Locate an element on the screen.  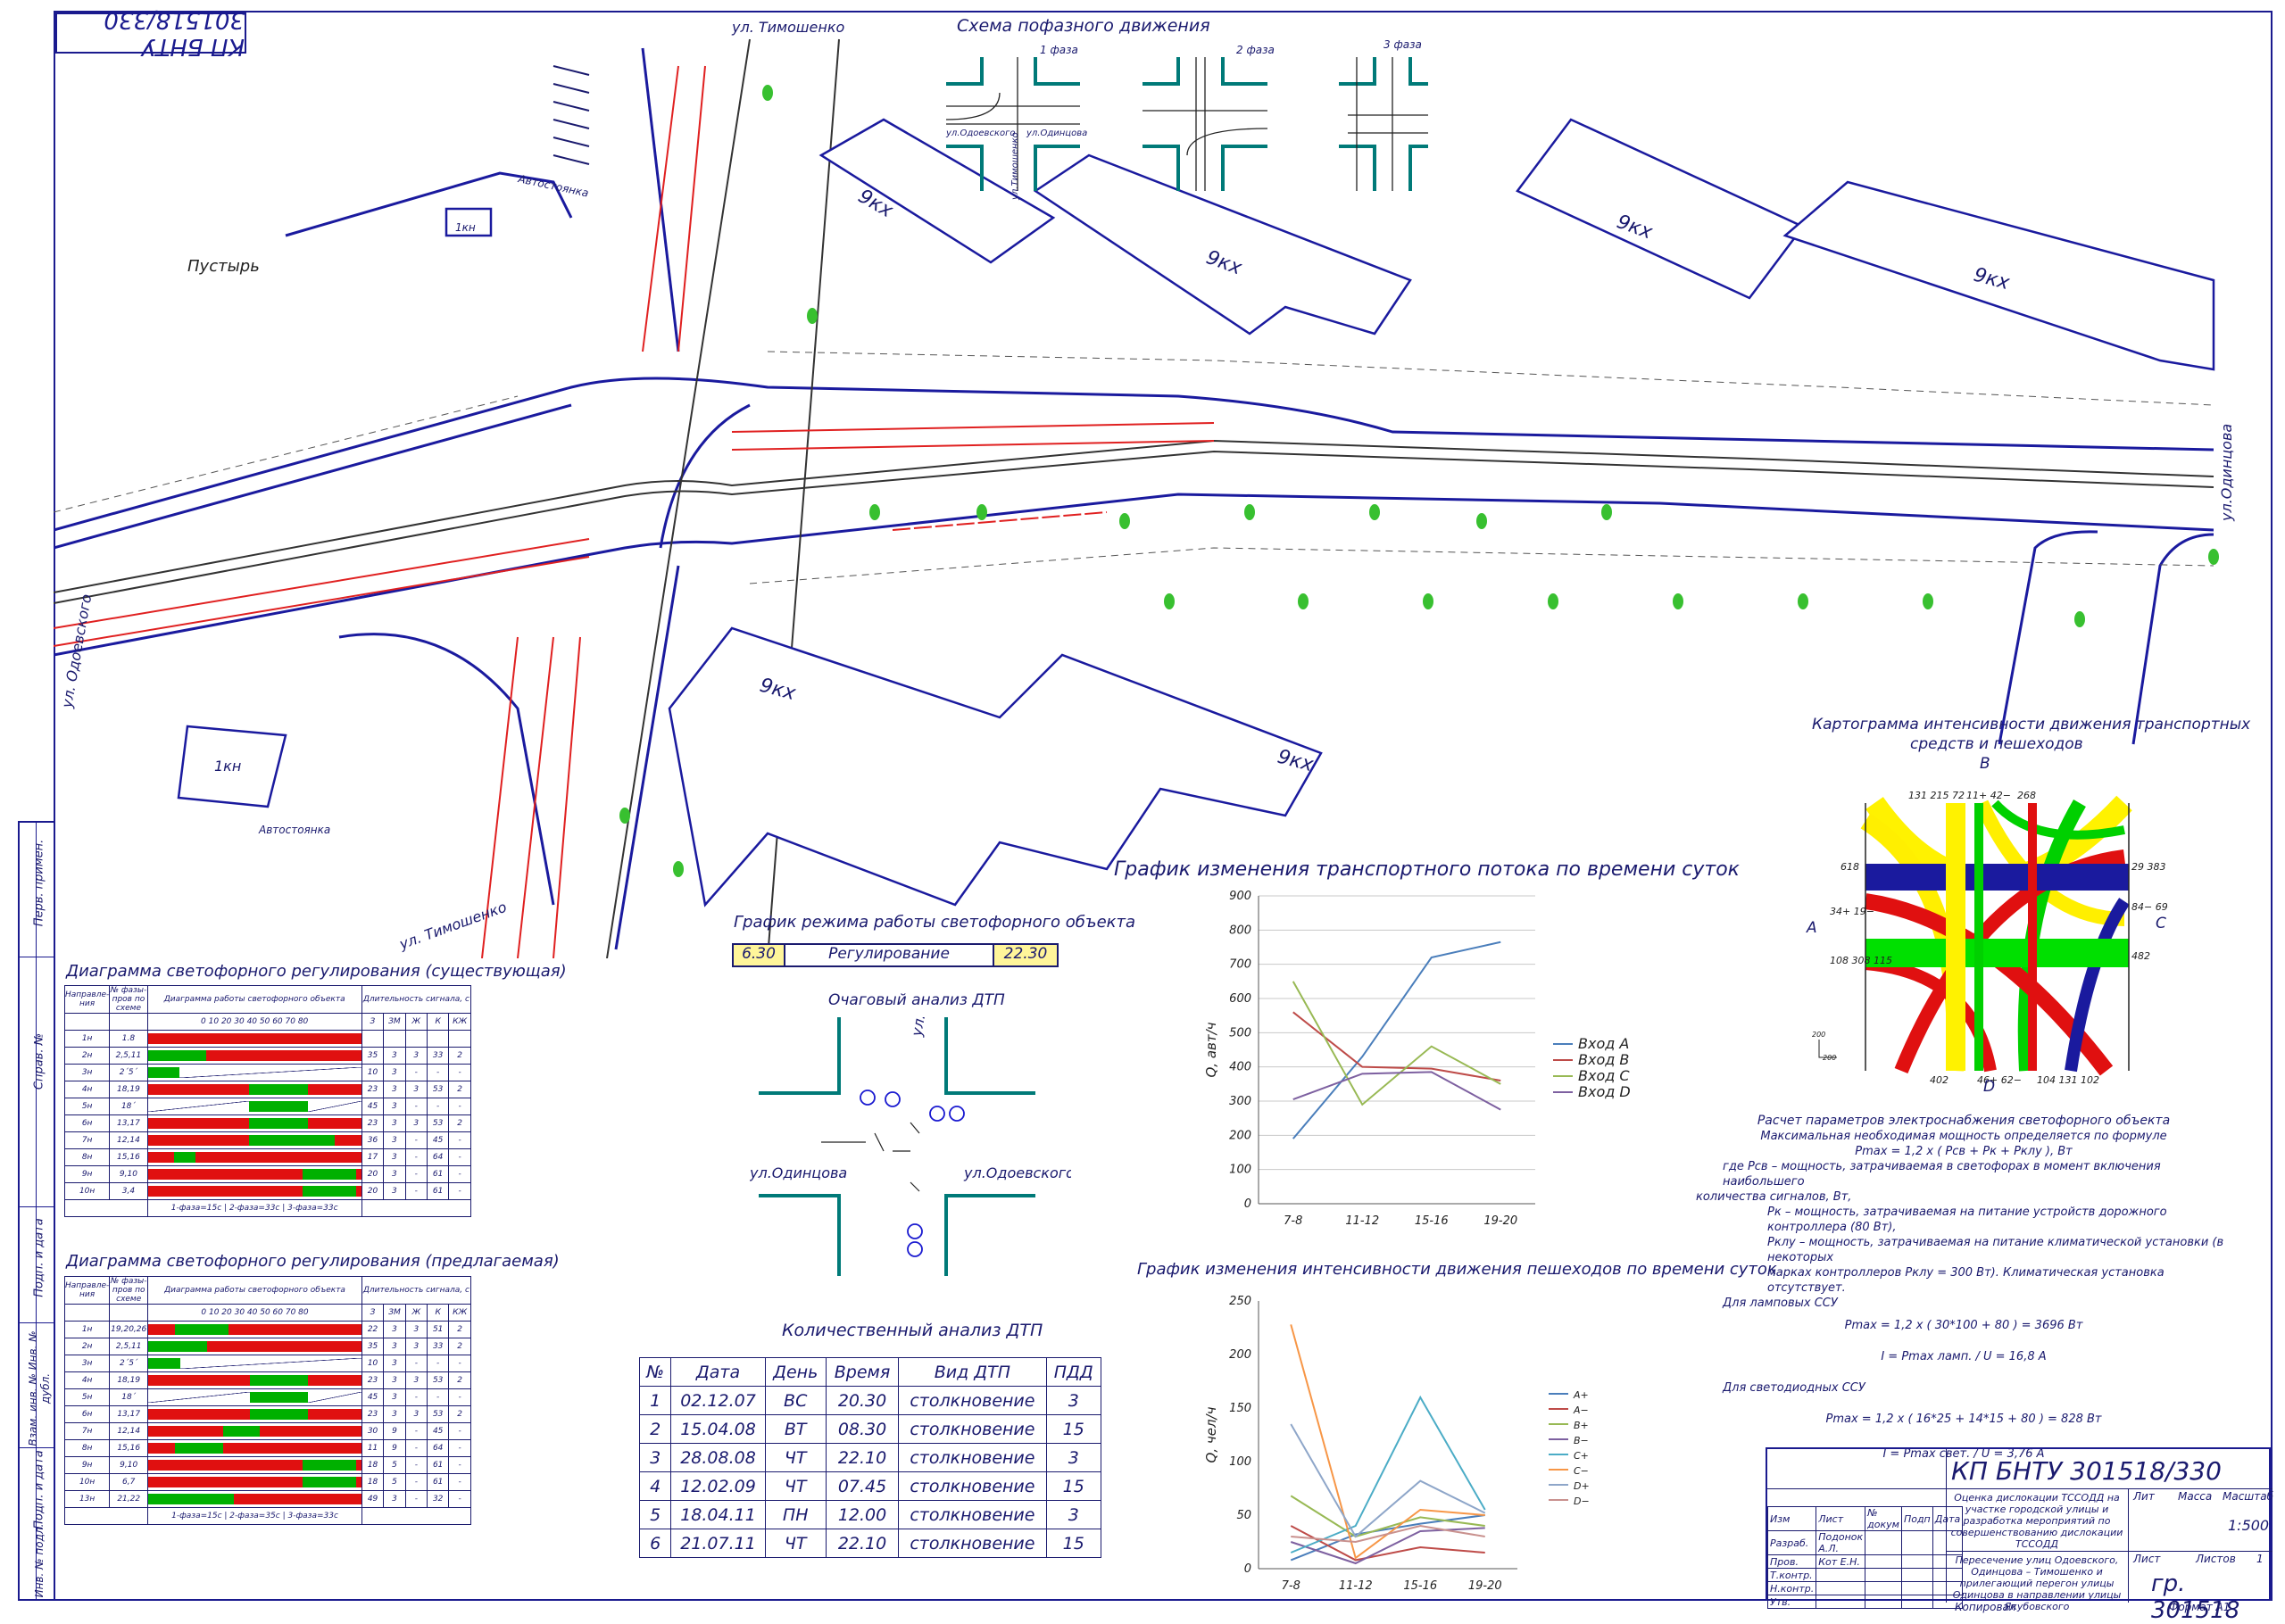
signal-cell: 9 is located at coordinates (394, 1448).